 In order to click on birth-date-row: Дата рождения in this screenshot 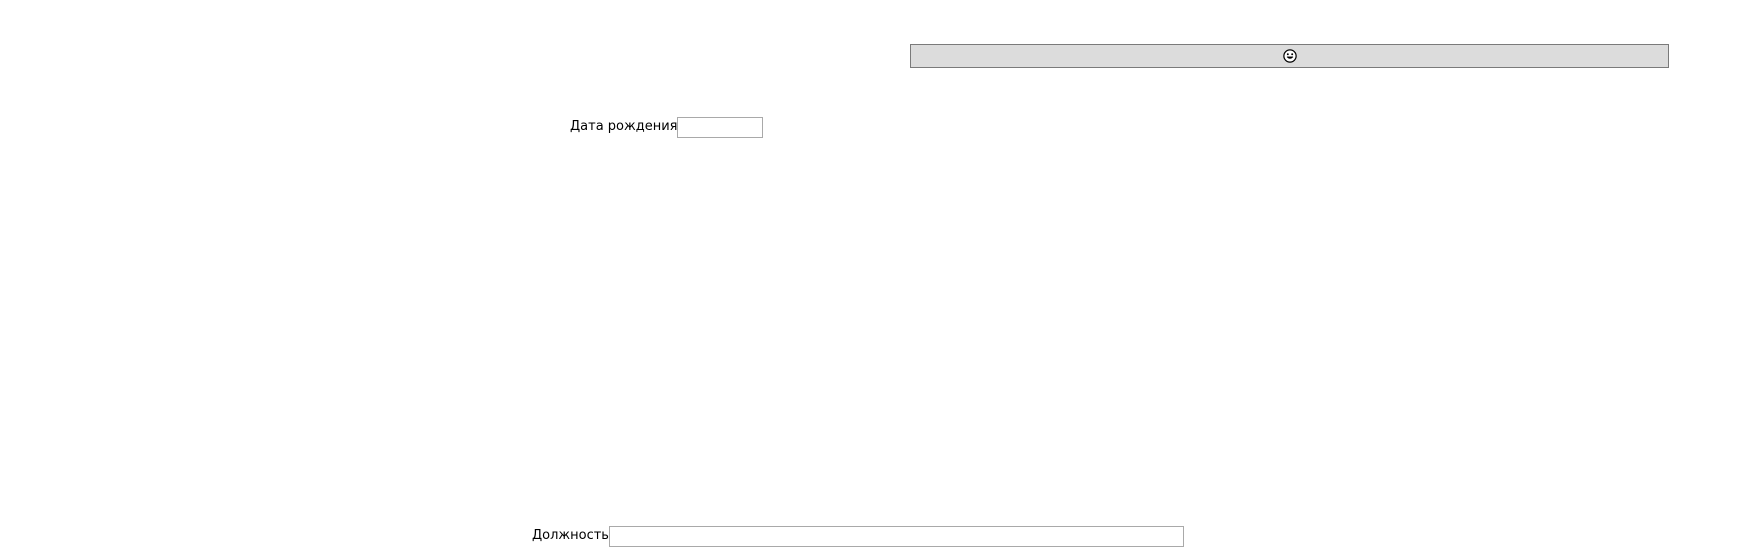, I will do `click(667, 127)`.